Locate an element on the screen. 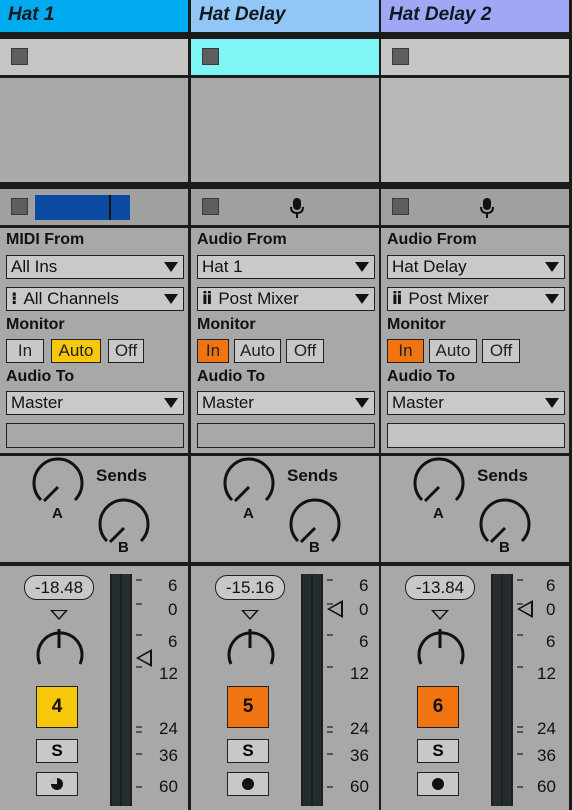 The width and height of the screenshot is (572, 810). channel-icon: ⁝ is located at coordinates (14, 298).